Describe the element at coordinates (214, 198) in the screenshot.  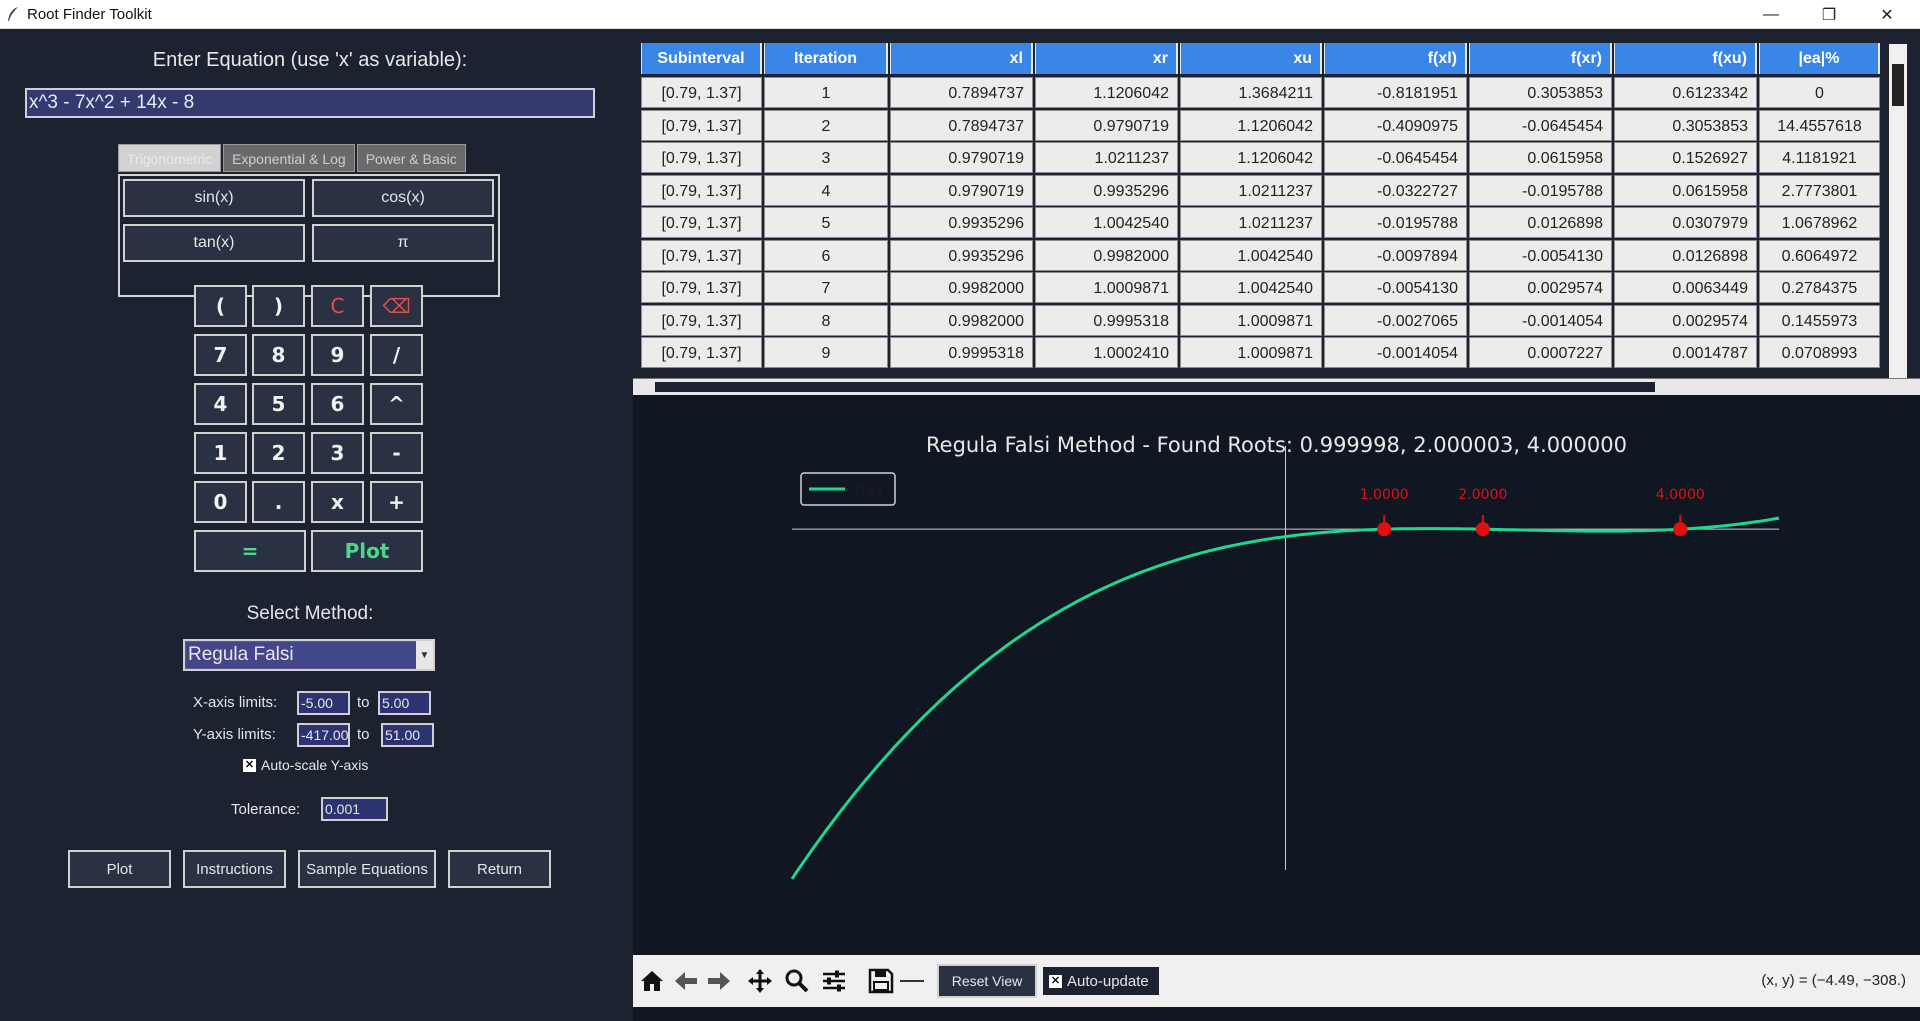
I see `sin-button: sin(x)` at that location.